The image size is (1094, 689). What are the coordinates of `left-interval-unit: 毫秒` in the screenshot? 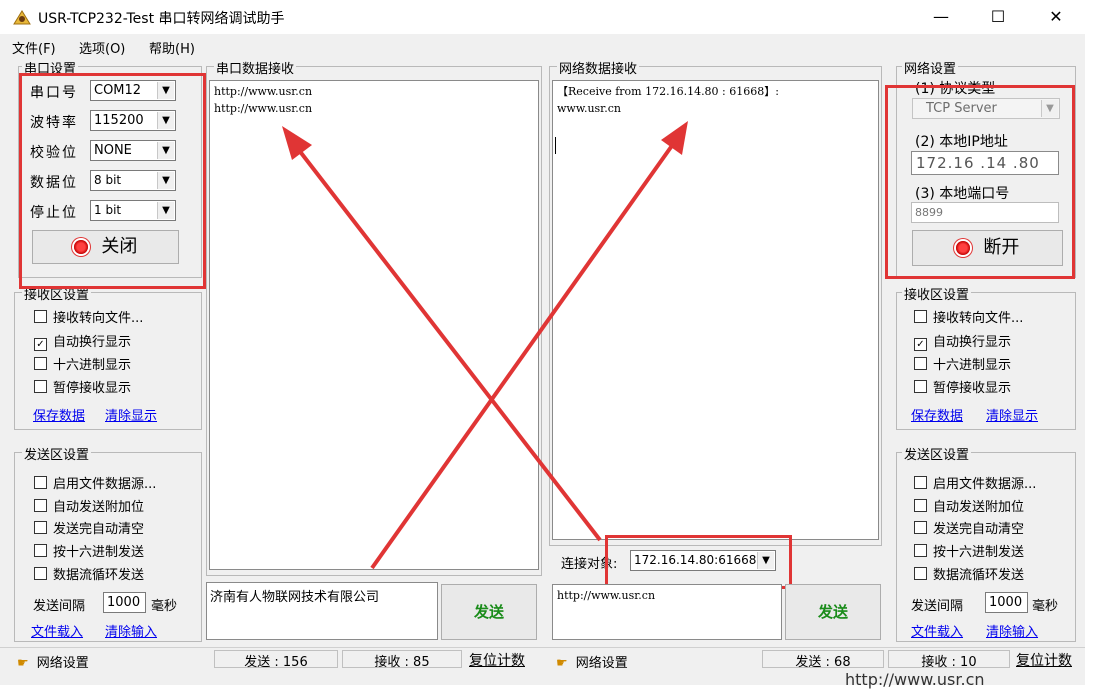 It's located at (164, 606).